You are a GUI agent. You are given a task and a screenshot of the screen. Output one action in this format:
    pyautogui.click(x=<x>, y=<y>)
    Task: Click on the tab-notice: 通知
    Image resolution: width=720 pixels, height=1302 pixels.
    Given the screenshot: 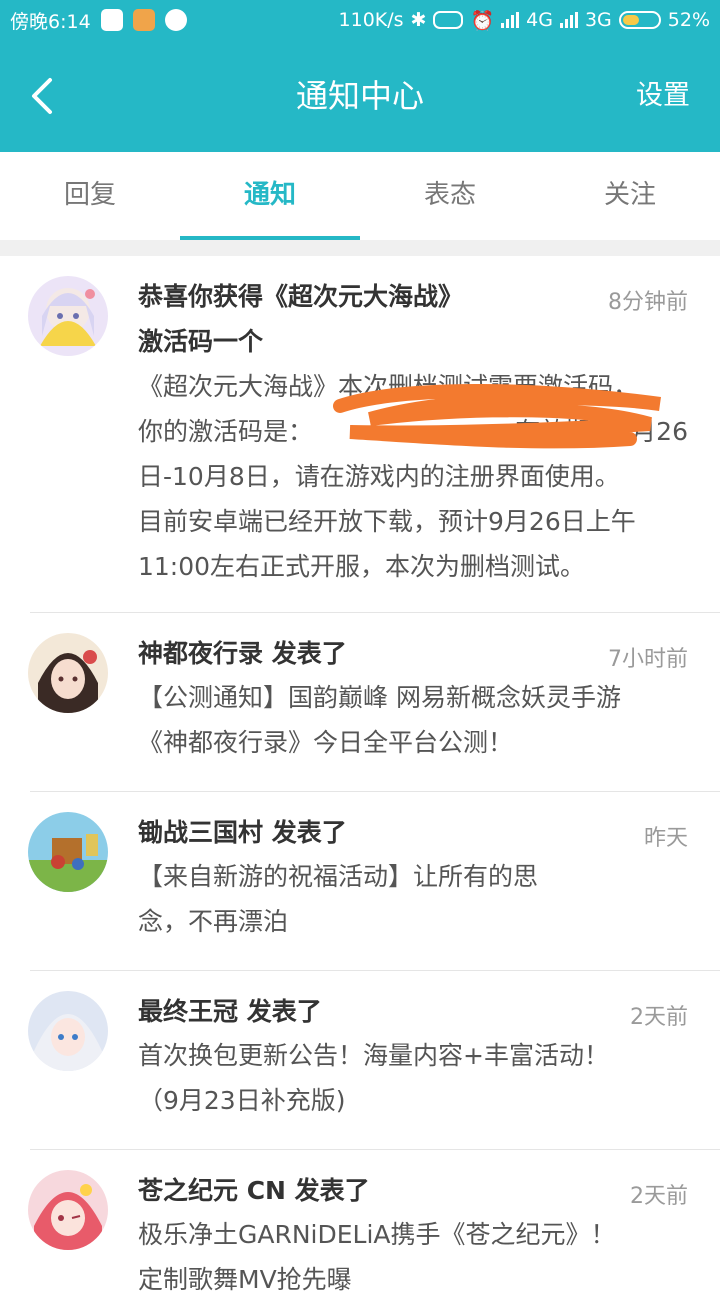 What is the action you would take?
    pyautogui.click(x=270, y=196)
    